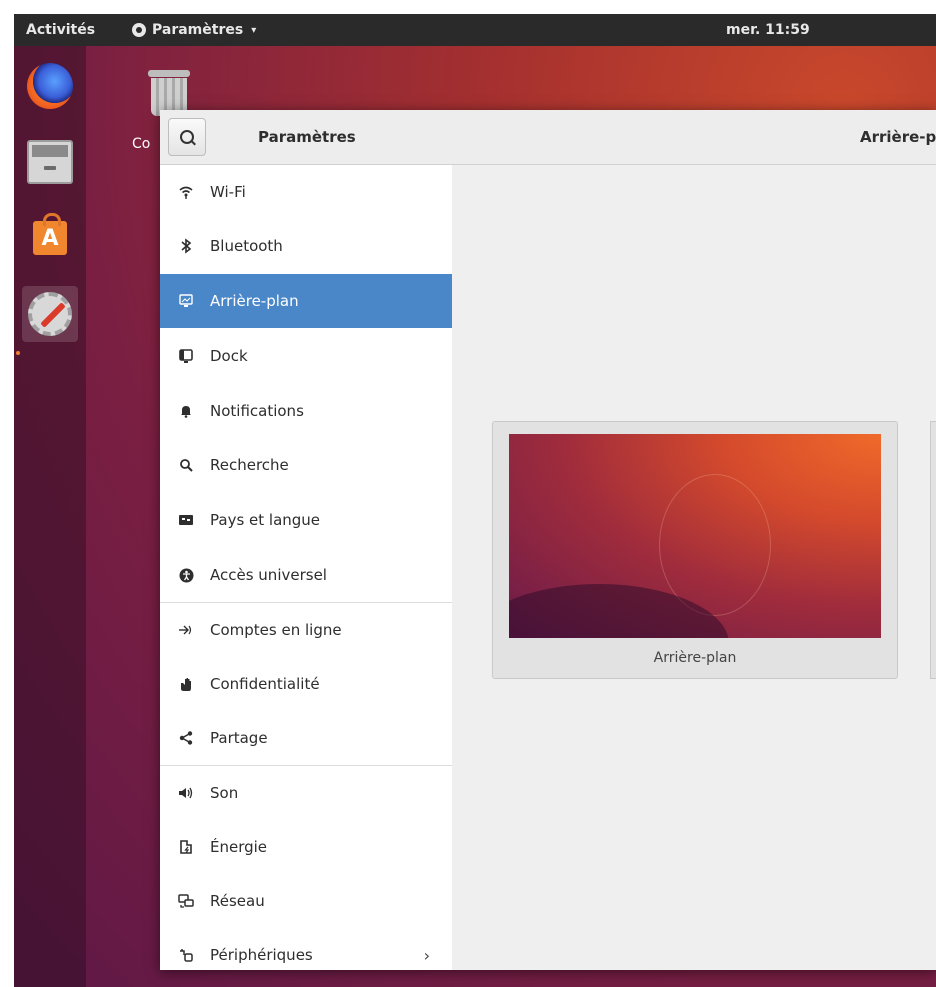  What do you see at coordinates (249, 465) in the screenshot?
I see `sidebar-item-label: Recherche` at bounding box center [249, 465].